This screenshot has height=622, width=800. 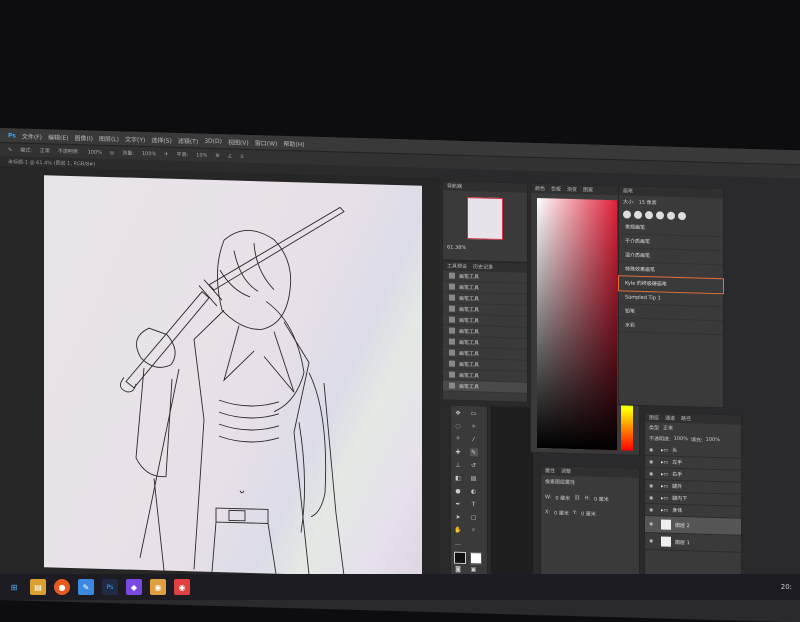 I want to click on menu-type: 文字(Y), so click(x=135, y=139).